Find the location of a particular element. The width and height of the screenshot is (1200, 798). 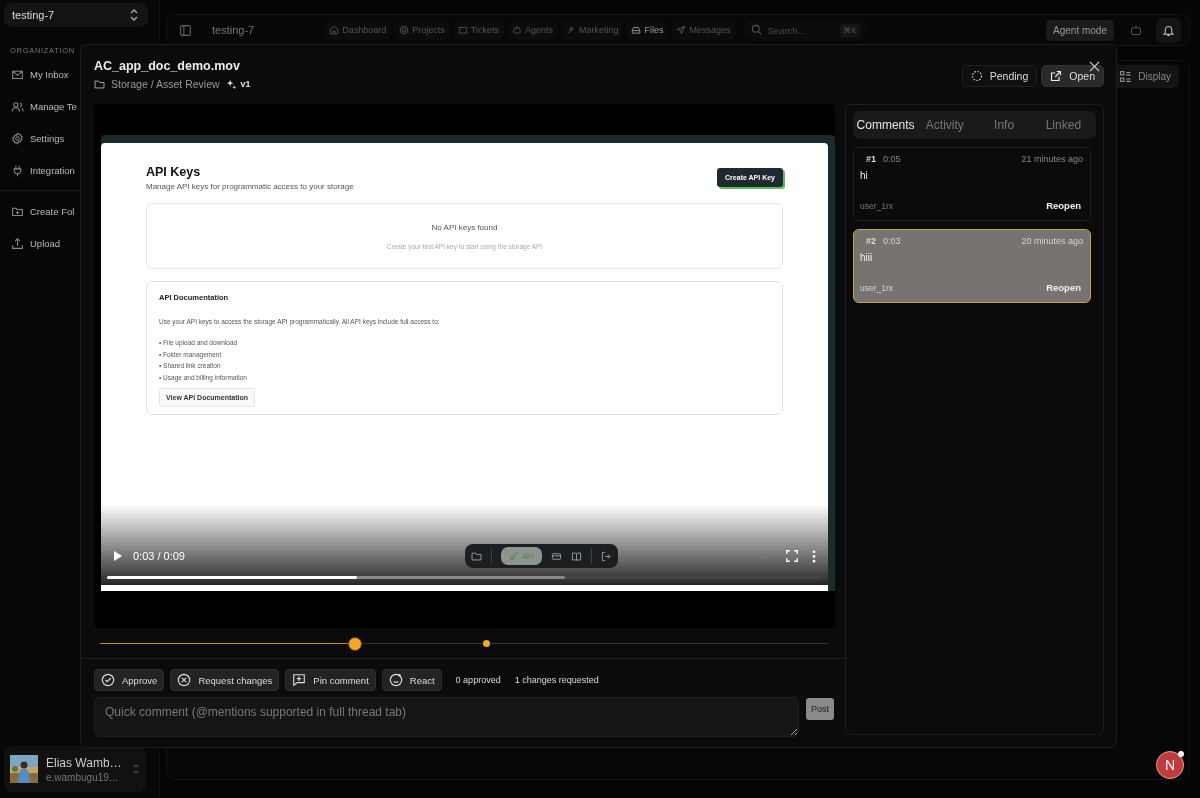

comment-number: #2 is located at coordinates (871, 241).